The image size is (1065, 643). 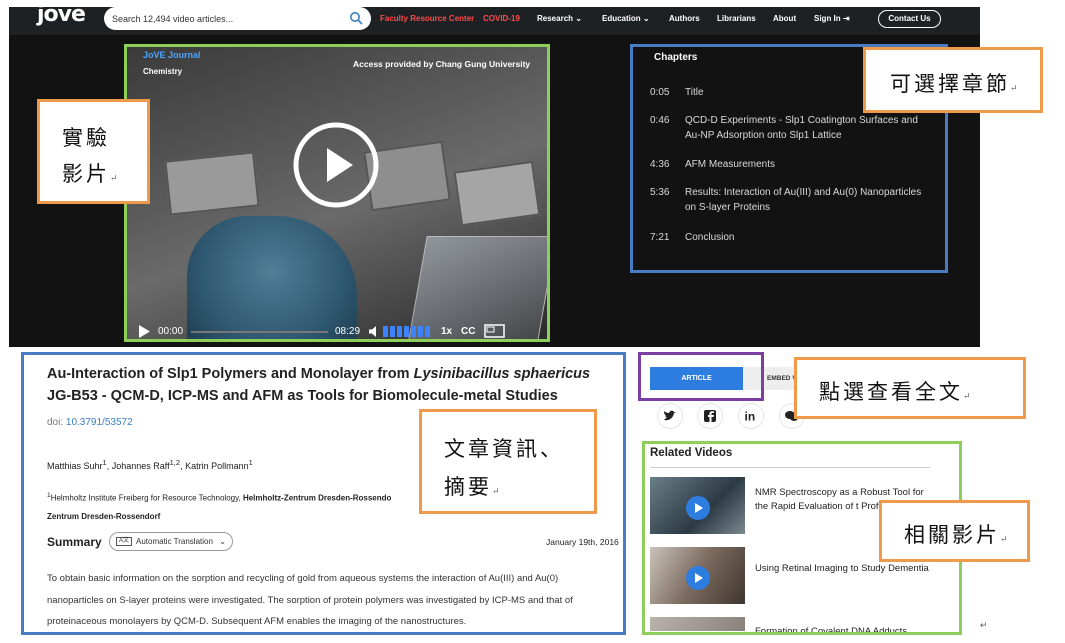 I want to click on article-tab-highlight-frame, so click(x=701, y=376).